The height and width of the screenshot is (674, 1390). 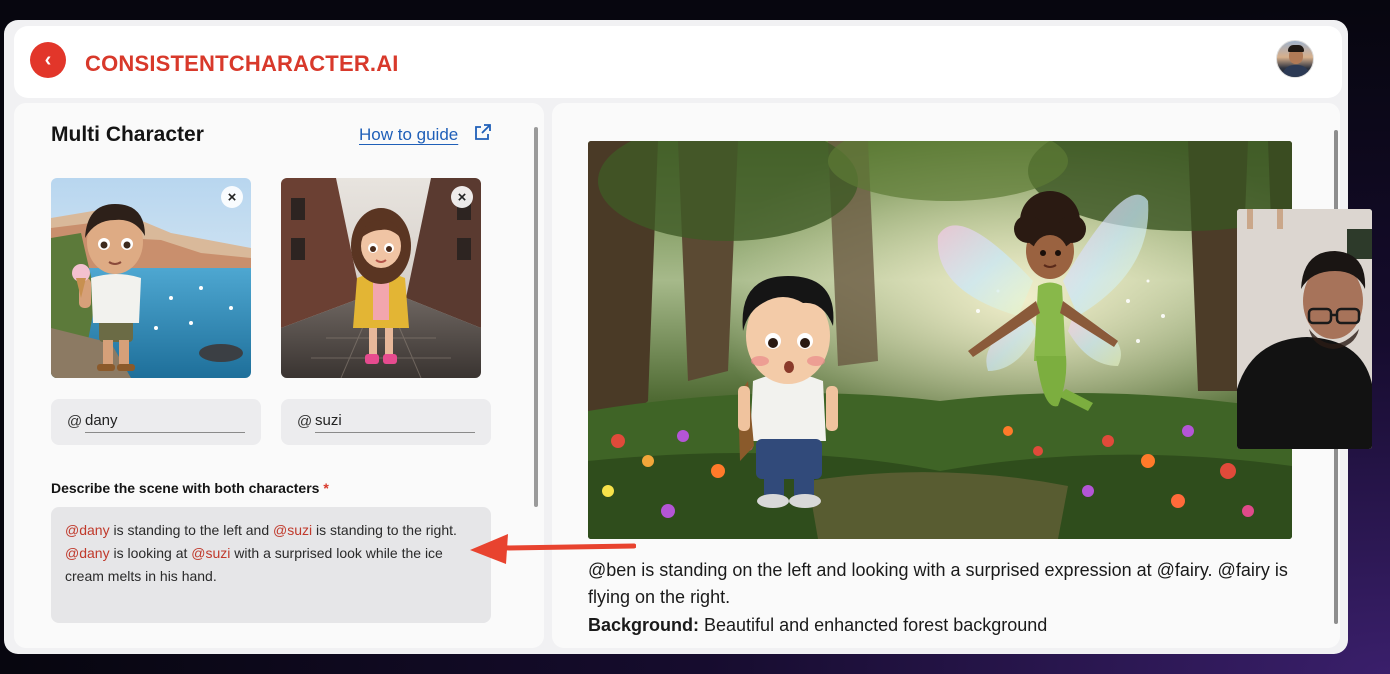 I want to click on brand-logo: CONSISTENTCHARACTER.AI, so click(x=242, y=64).